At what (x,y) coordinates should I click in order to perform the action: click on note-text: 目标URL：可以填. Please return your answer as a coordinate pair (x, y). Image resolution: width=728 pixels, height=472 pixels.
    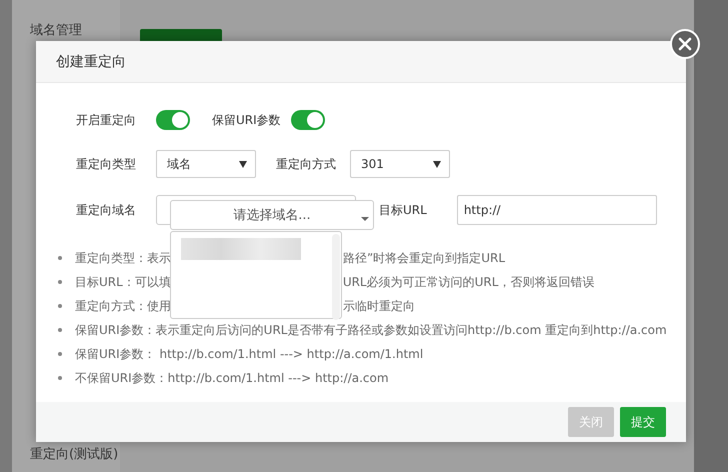
    Looking at the image, I should click on (123, 282).